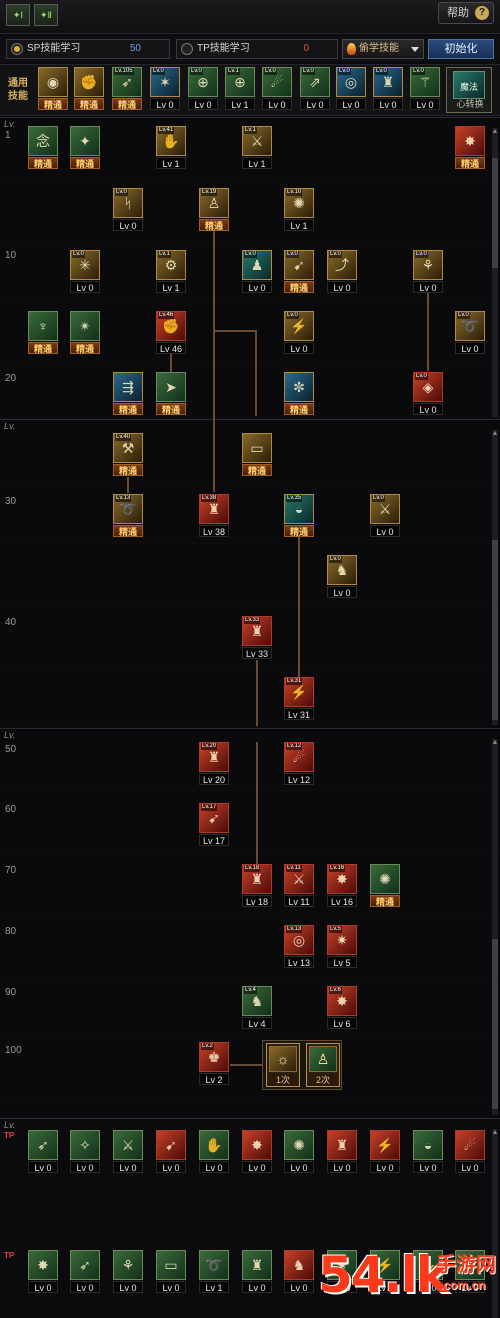 This screenshot has height=1318, width=500. I want to click on skill-node: ⚙ Lv.1 Lv 1, so click(172, 272).